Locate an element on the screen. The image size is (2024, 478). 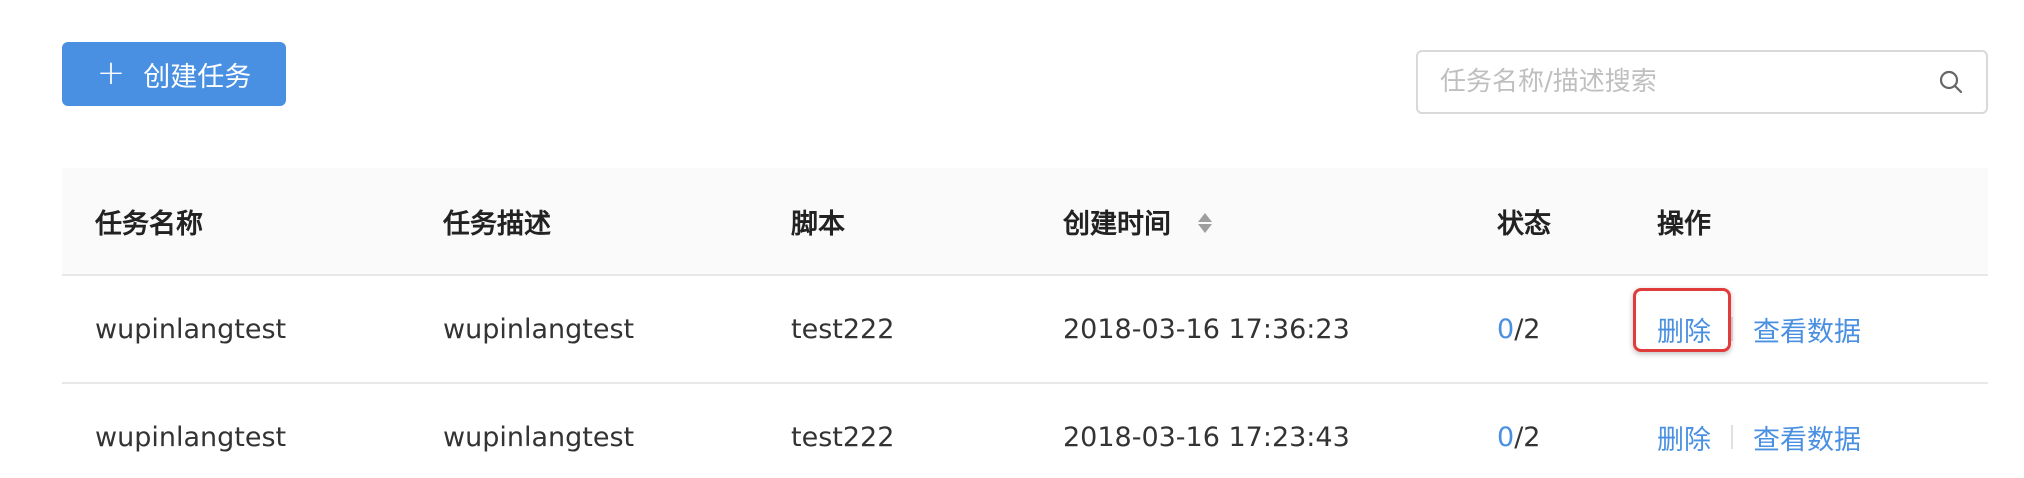
task-created-time: 2018-03-16 17:36:23 is located at coordinates (1206, 329).